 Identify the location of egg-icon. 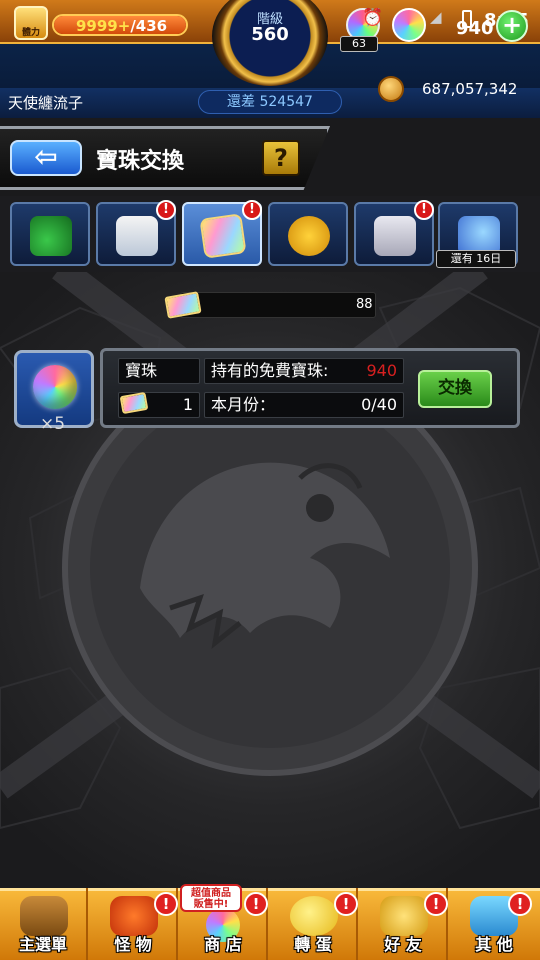
(314, 916).